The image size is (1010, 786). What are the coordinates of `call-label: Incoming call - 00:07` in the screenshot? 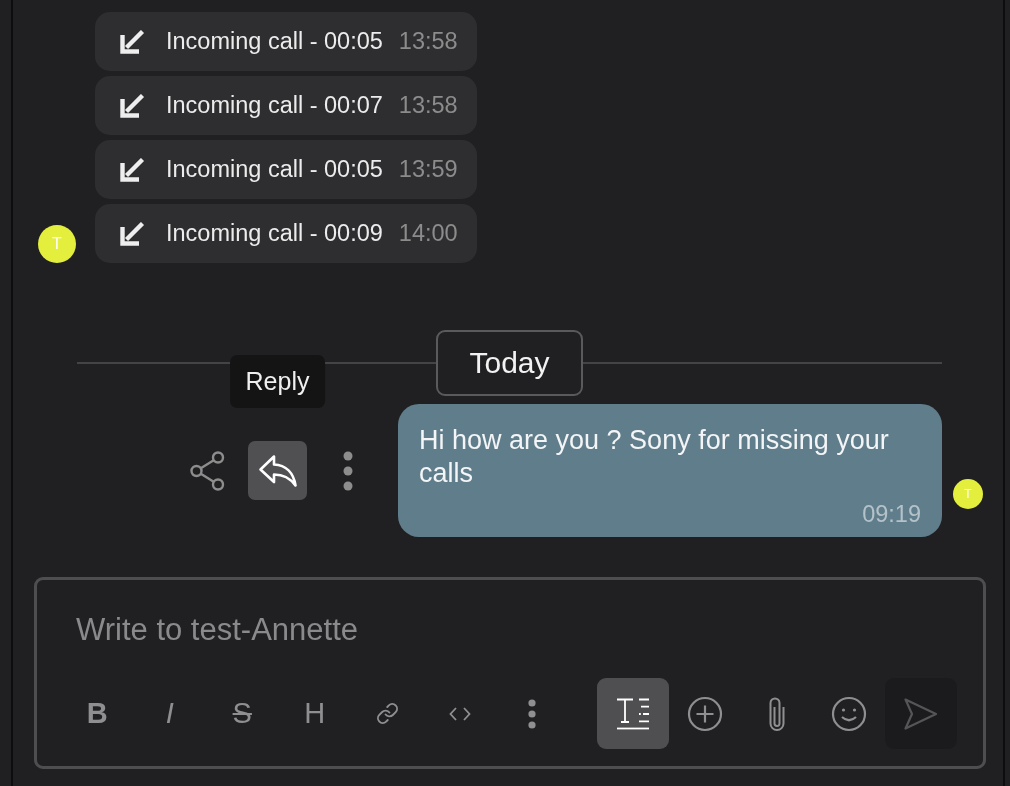 It's located at (274, 105).